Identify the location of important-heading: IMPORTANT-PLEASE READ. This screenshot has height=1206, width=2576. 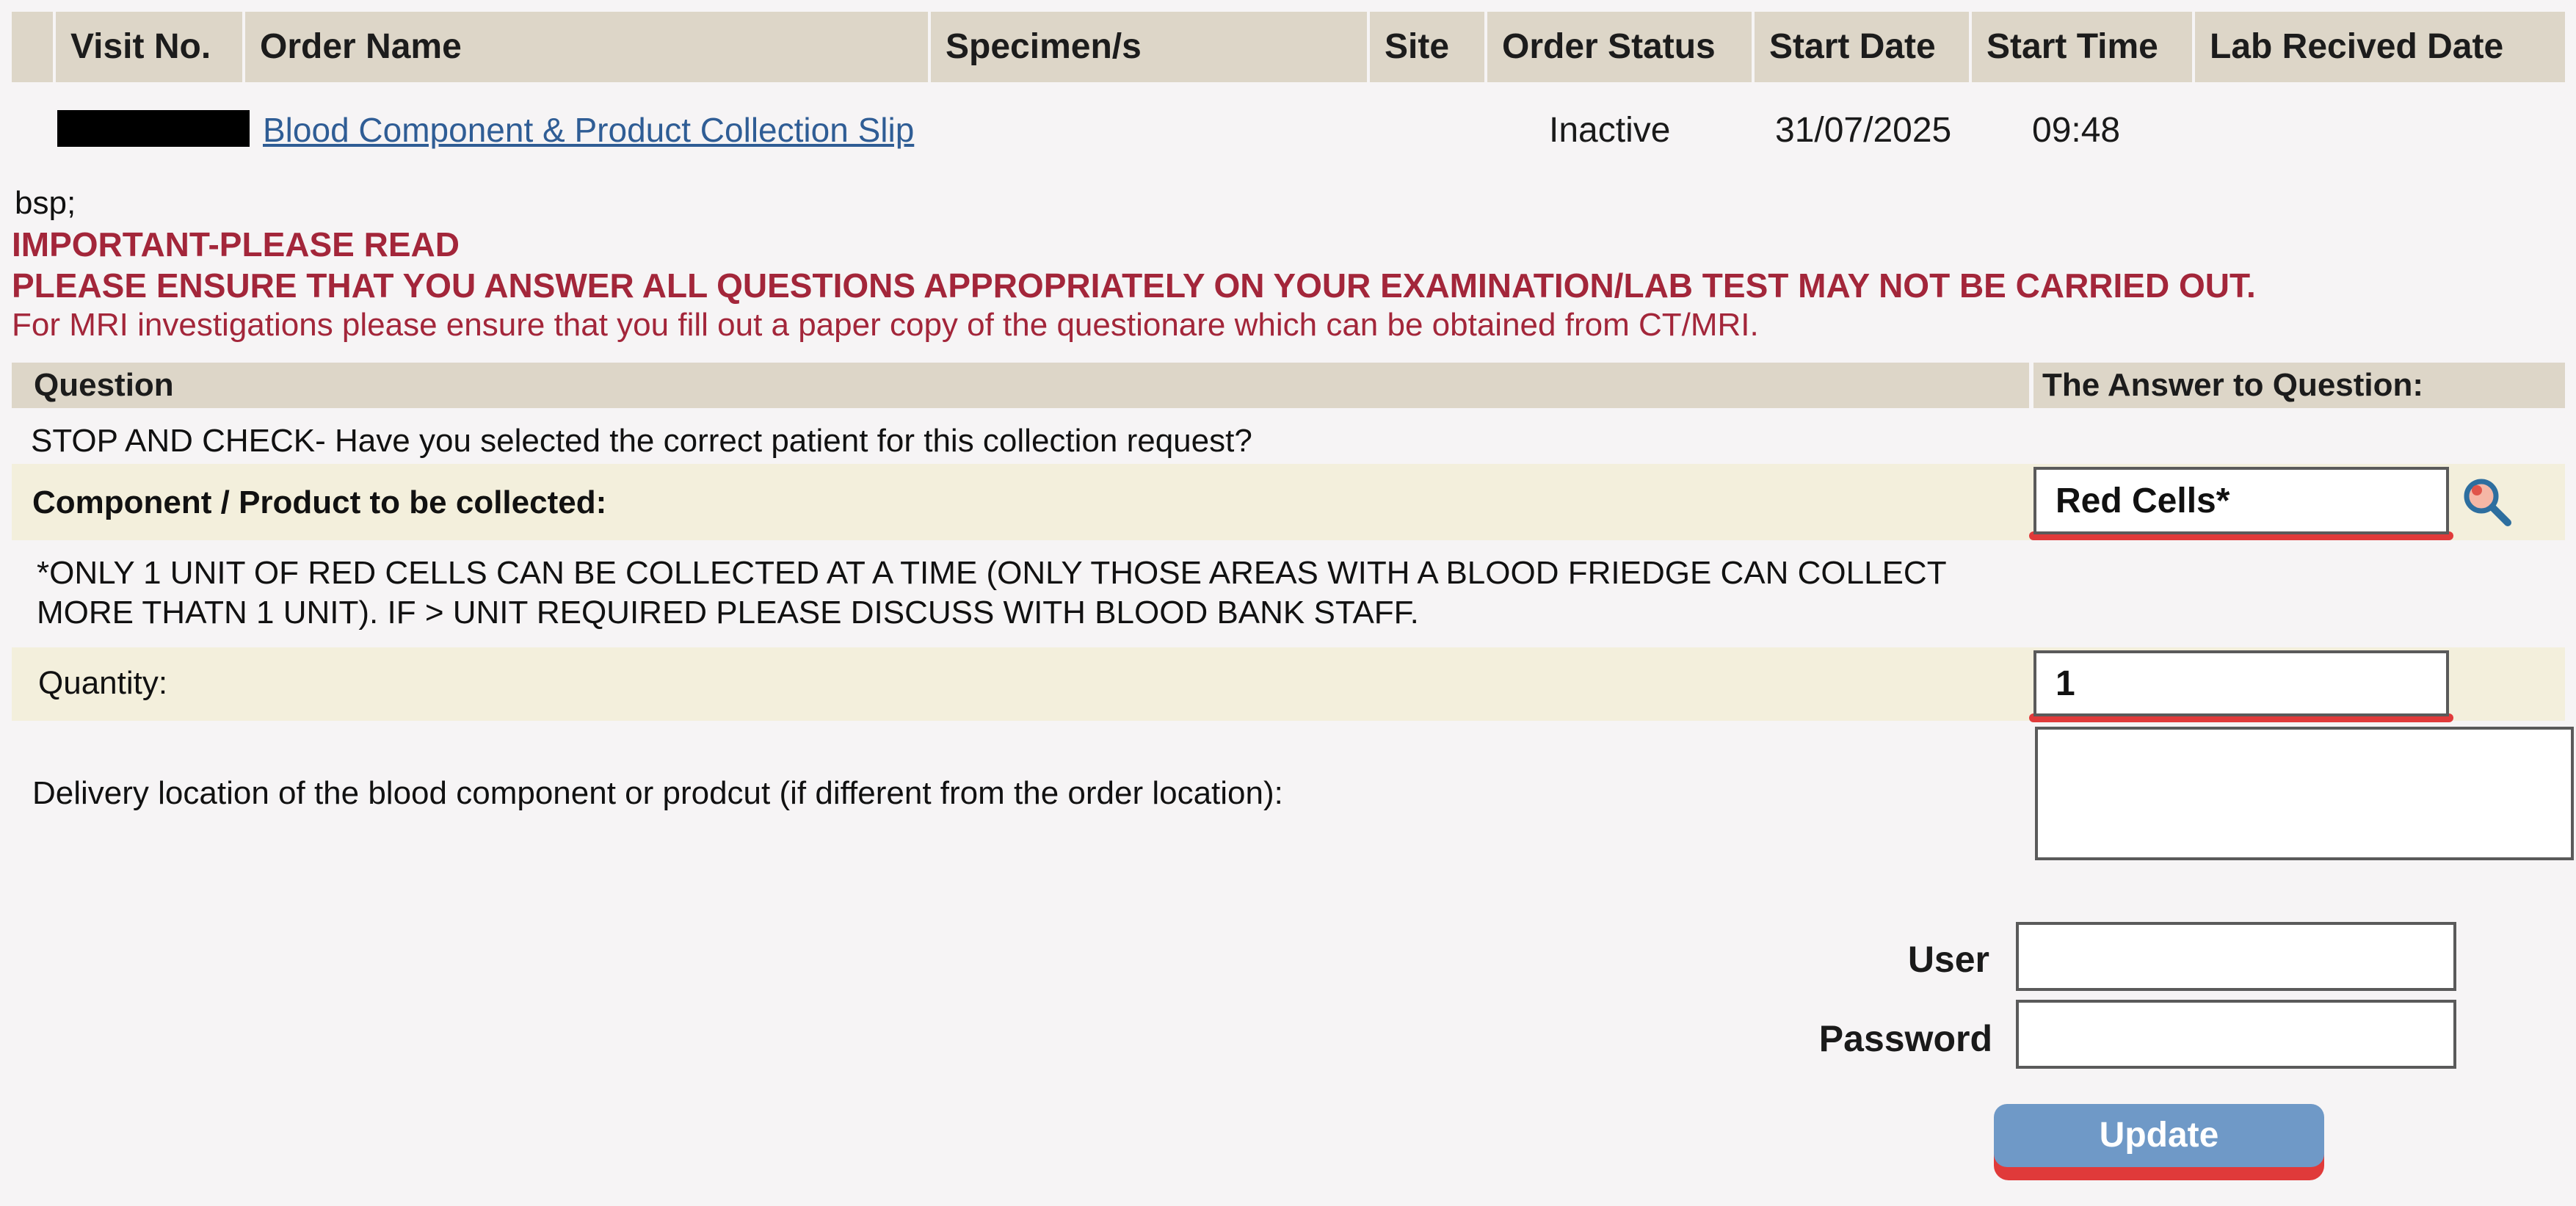
(236, 245).